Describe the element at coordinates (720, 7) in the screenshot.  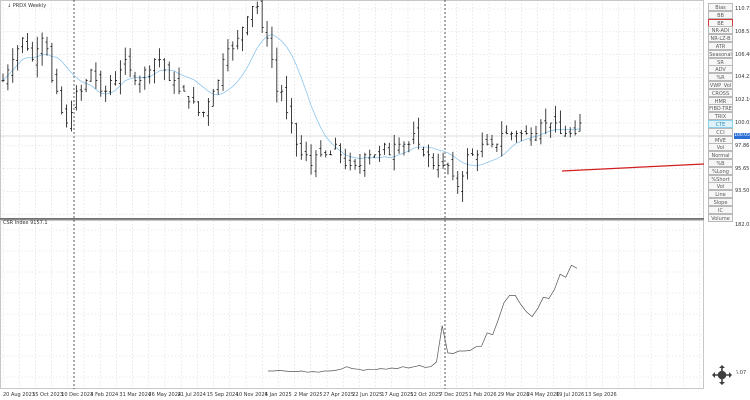
I see `indicator-button: Bias` at that location.